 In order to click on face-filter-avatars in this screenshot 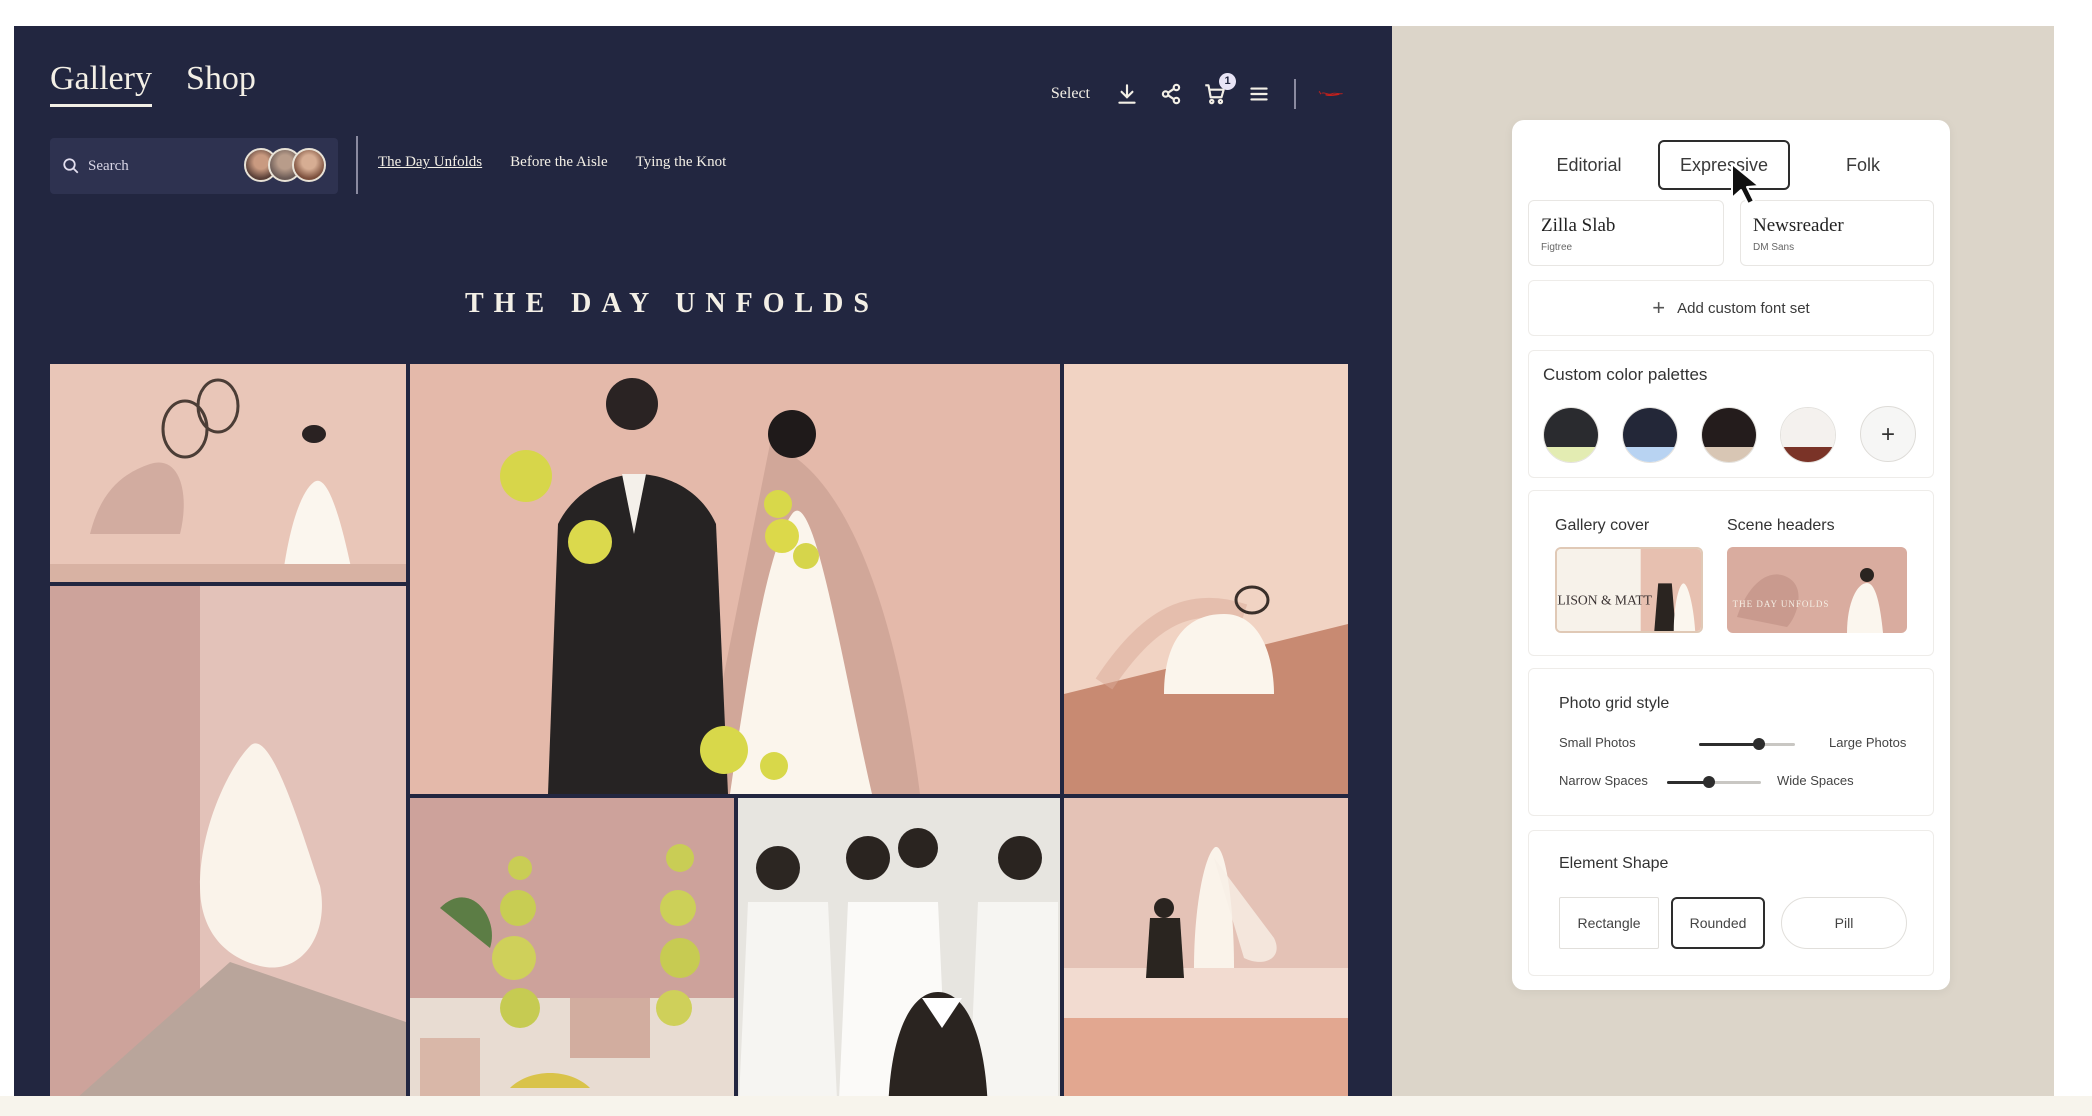, I will do `click(285, 165)`.